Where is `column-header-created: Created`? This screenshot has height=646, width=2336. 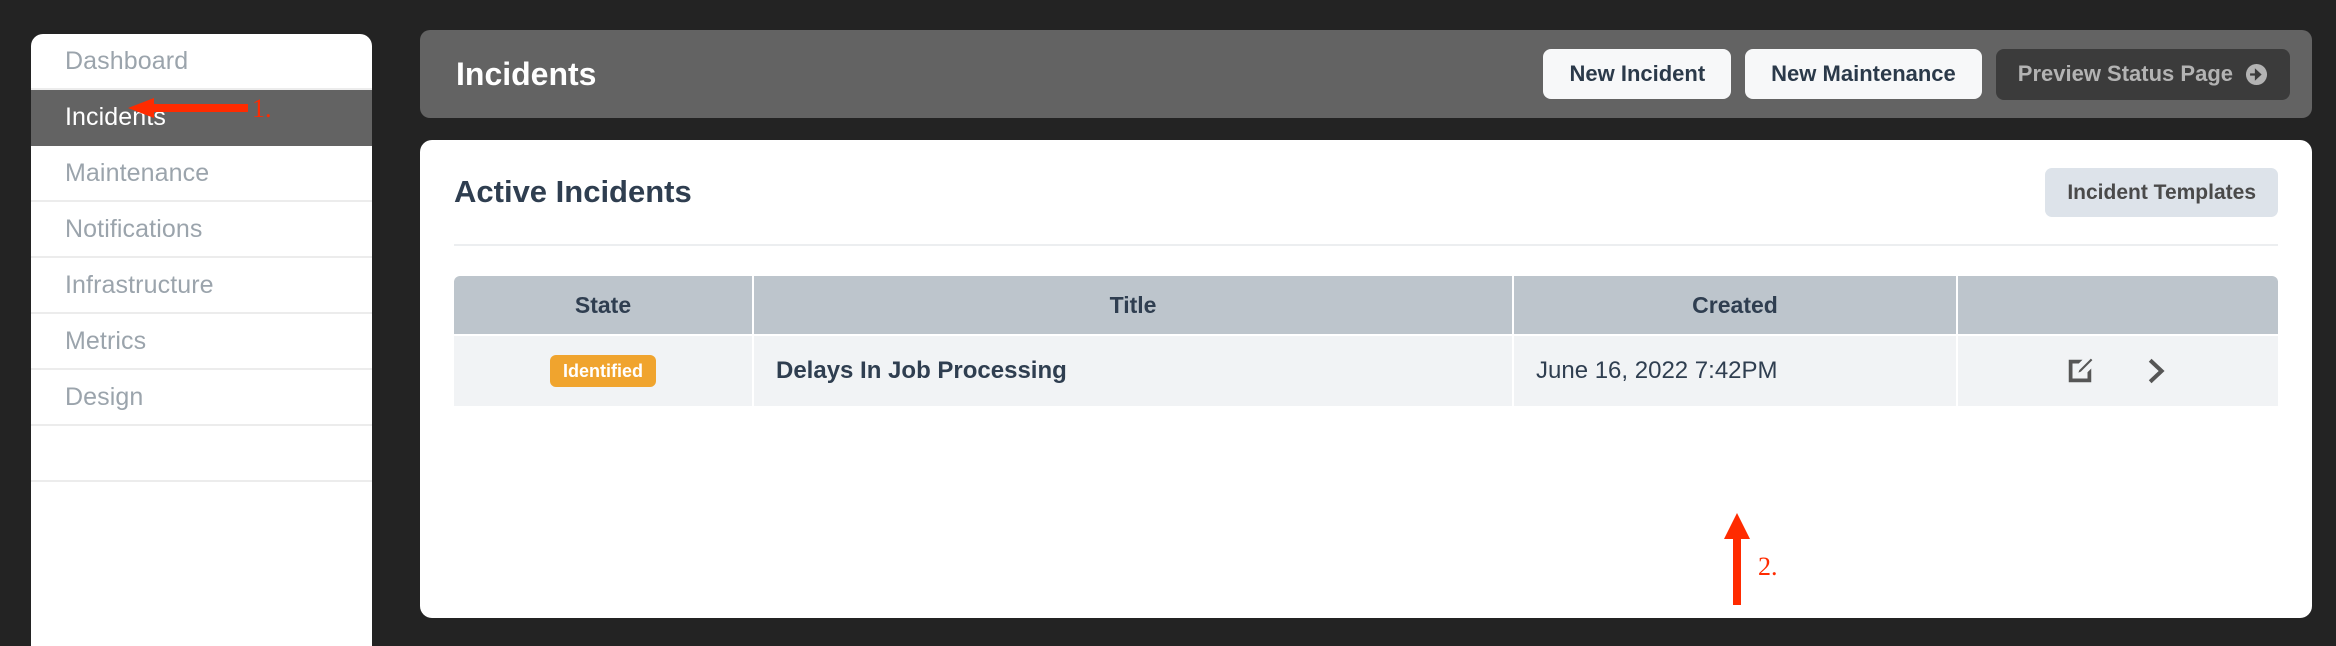 column-header-created: Created is located at coordinates (1736, 305).